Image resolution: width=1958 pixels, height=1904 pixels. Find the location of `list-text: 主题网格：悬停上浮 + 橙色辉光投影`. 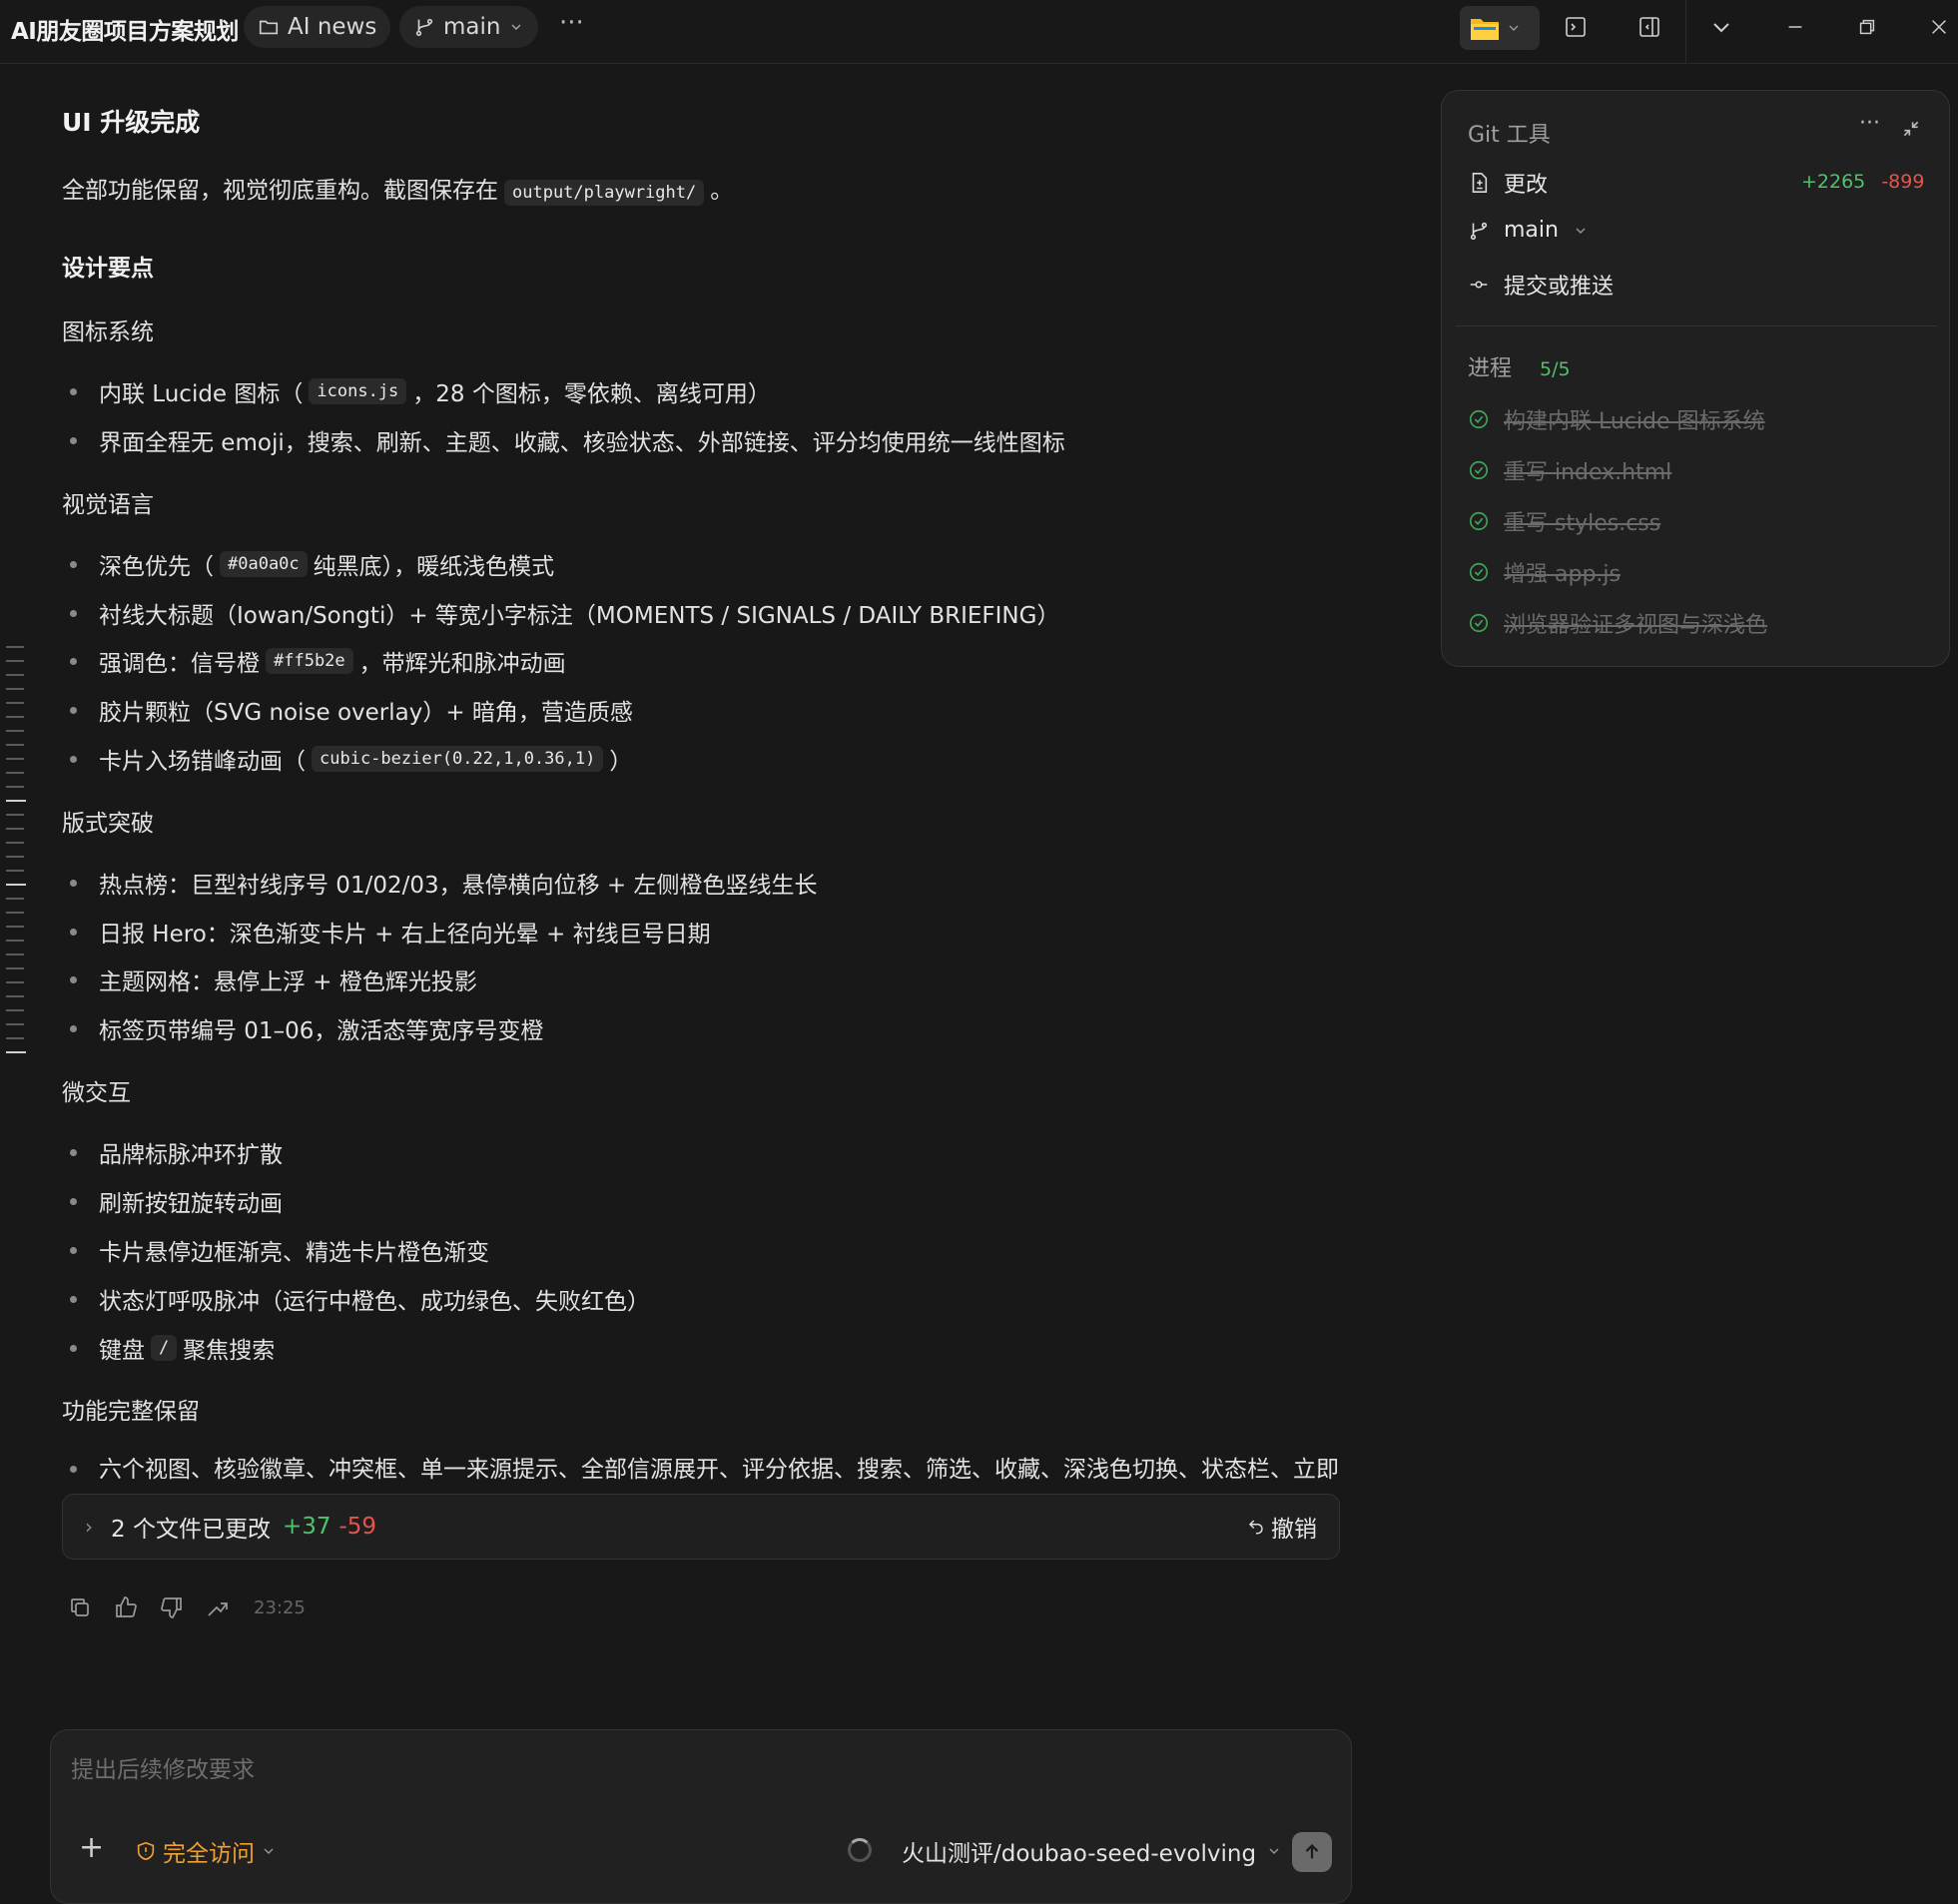

list-text: 主题网格：悬停上浮 + 橙色辉光投影 is located at coordinates (288, 982).